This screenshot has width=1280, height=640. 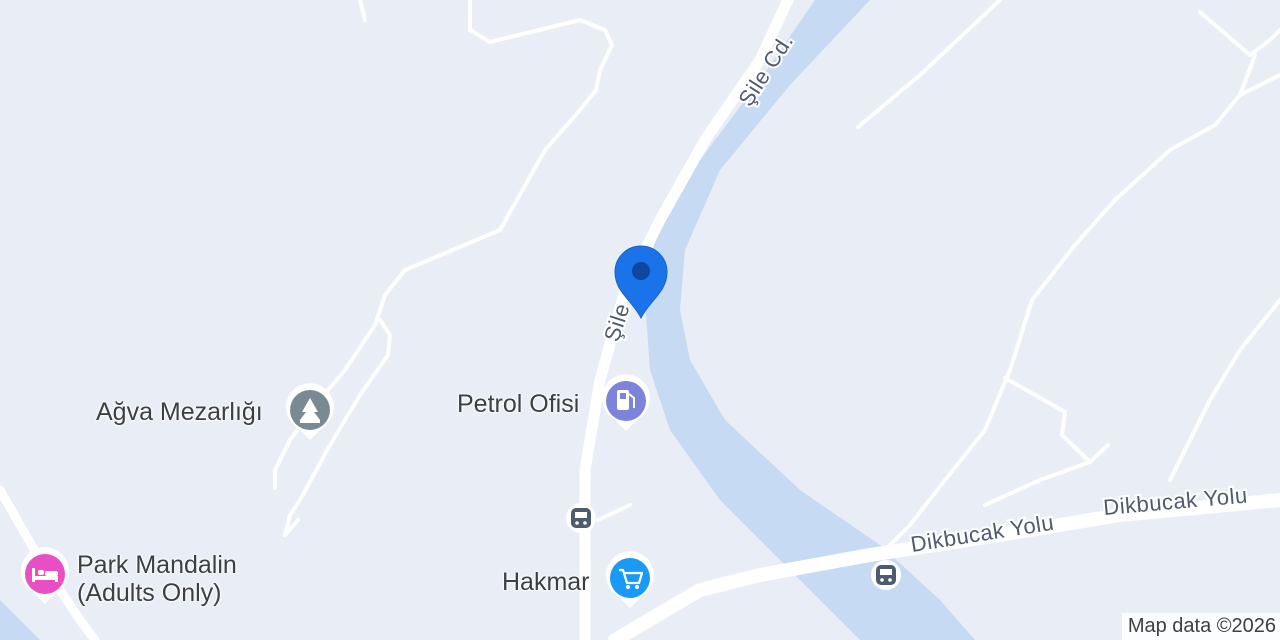 I want to click on map-attribution: Map data ©2026, so click(x=1200, y=626).